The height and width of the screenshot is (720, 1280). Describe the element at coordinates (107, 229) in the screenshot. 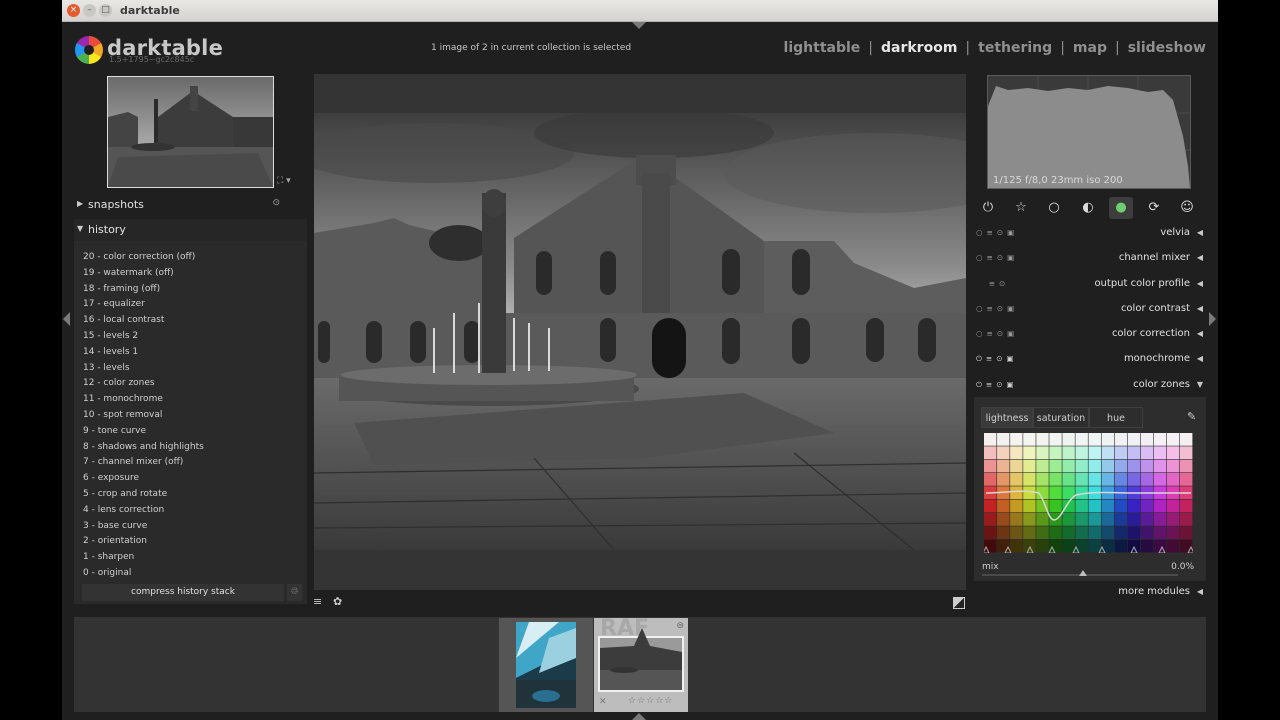

I see `history-label: history` at that location.